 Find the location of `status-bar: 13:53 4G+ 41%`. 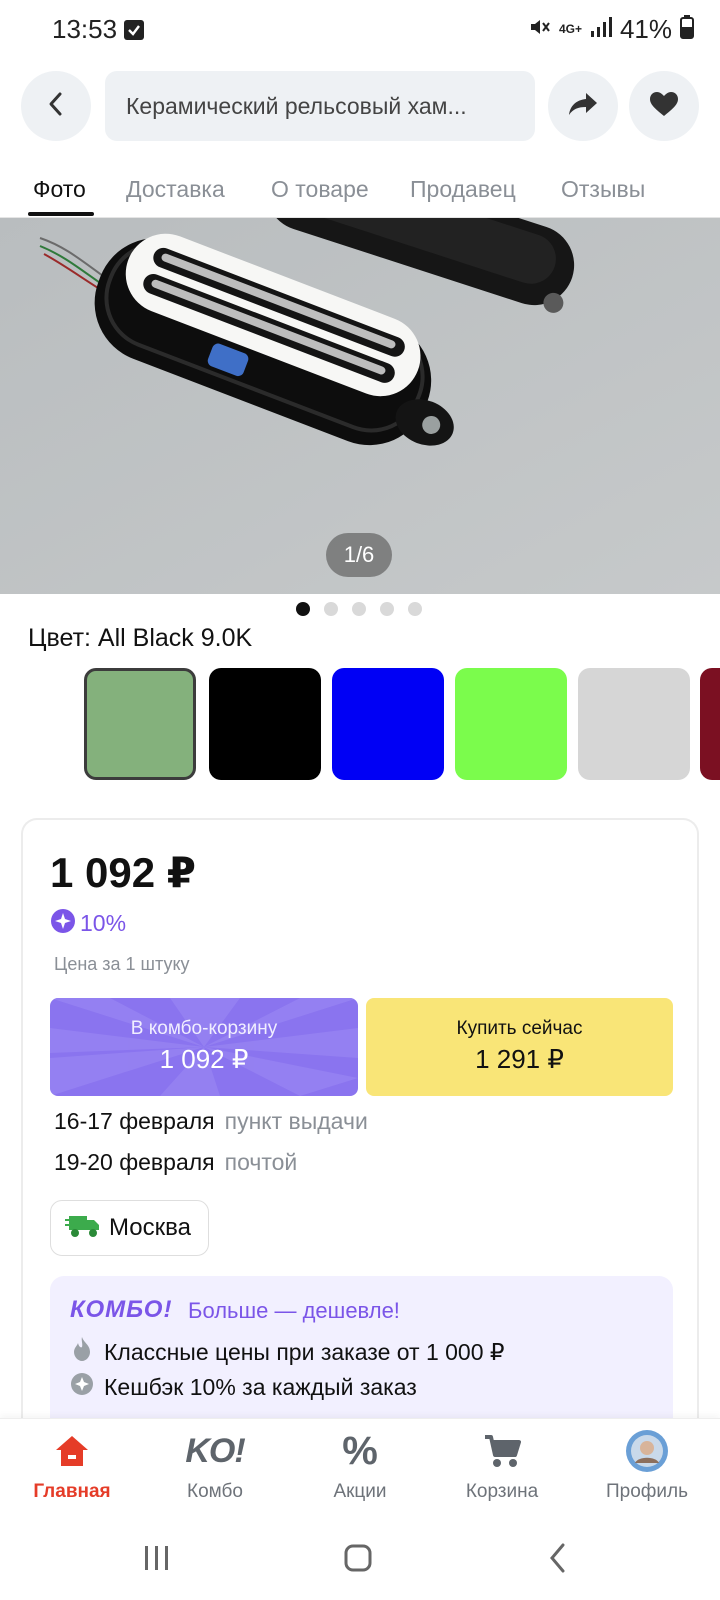

status-bar: 13:53 4G+ 41% is located at coordinates (360, 29).